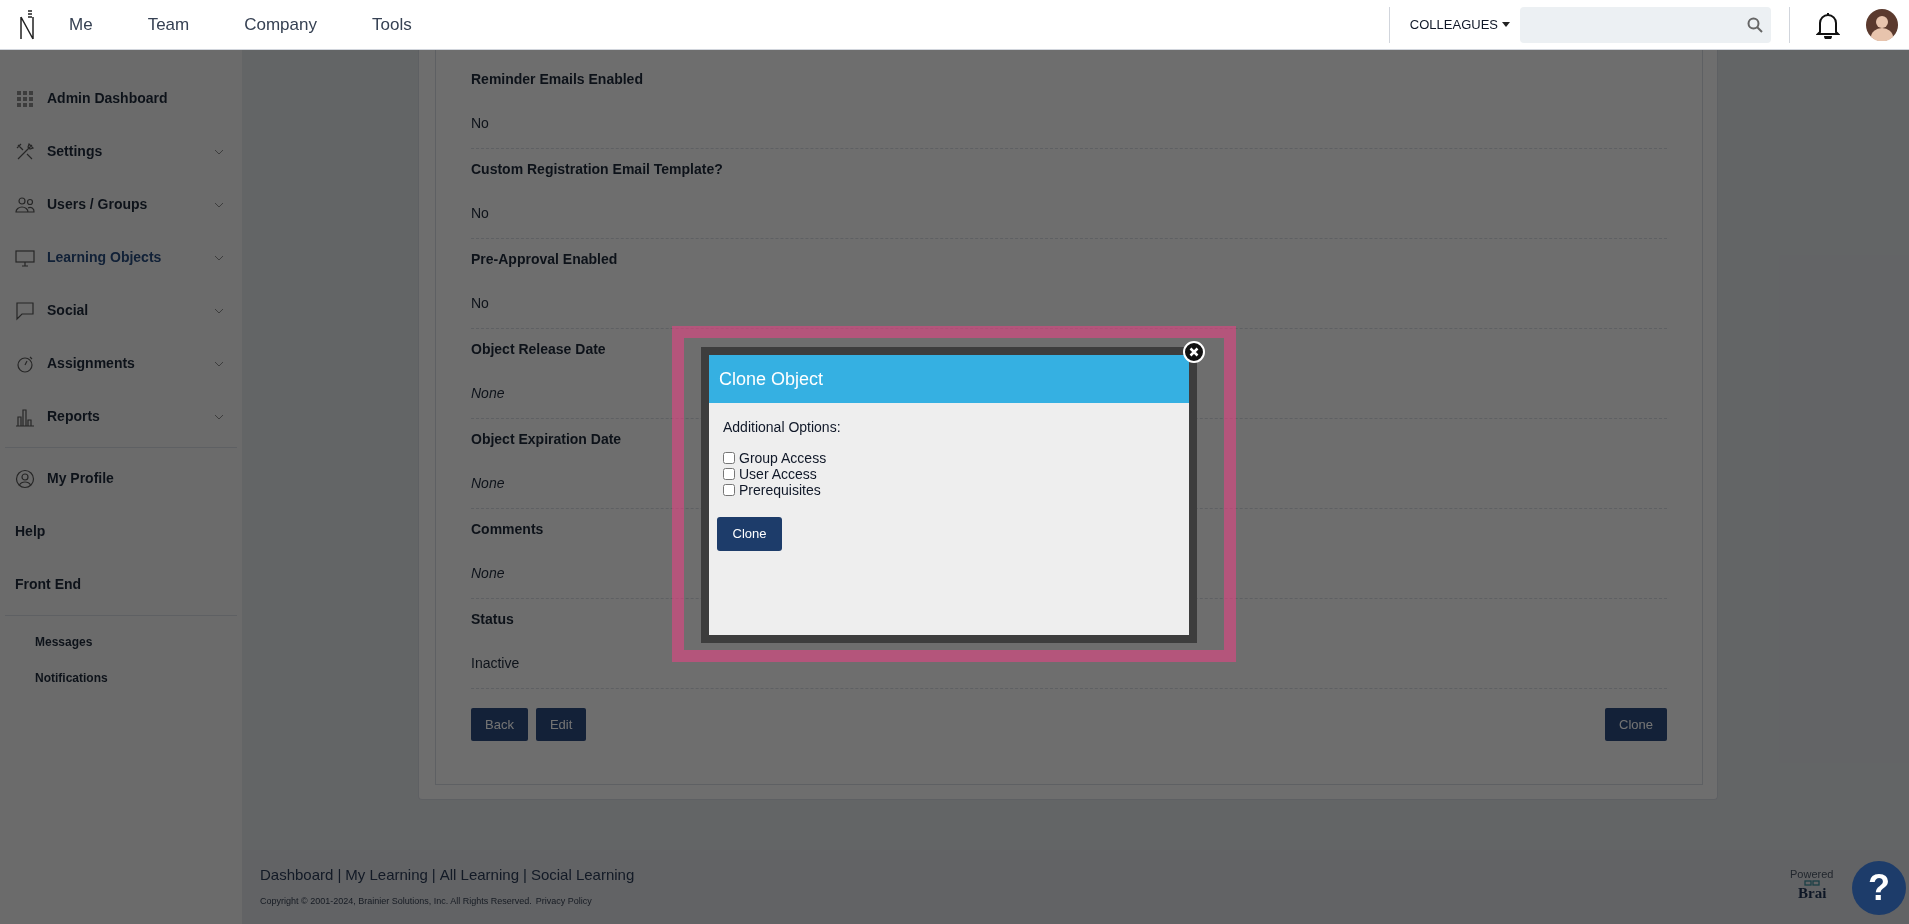 The image size is (1909, 924). What do you see at coordinates (27, 24) in the screenshot?
I see `logo-icon` at bounding box center [27, 24].